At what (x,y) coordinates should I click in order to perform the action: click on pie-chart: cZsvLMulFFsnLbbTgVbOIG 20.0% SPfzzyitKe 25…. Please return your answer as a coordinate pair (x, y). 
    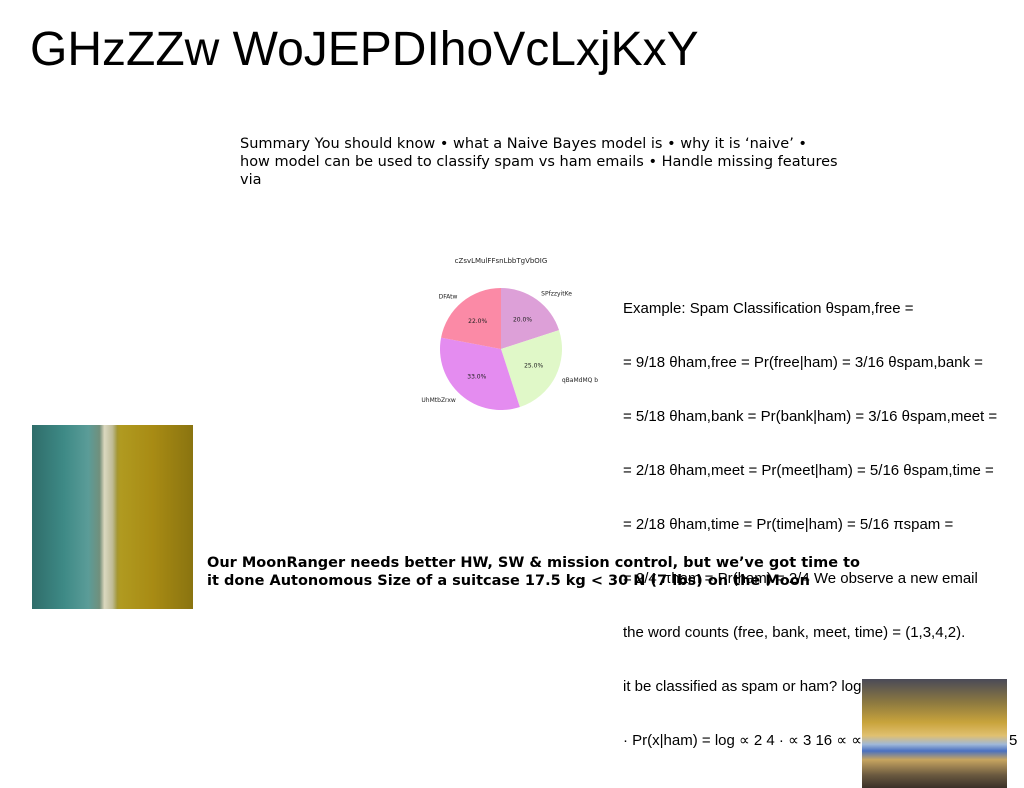
    Looking at the image, I should click on (510, 344).